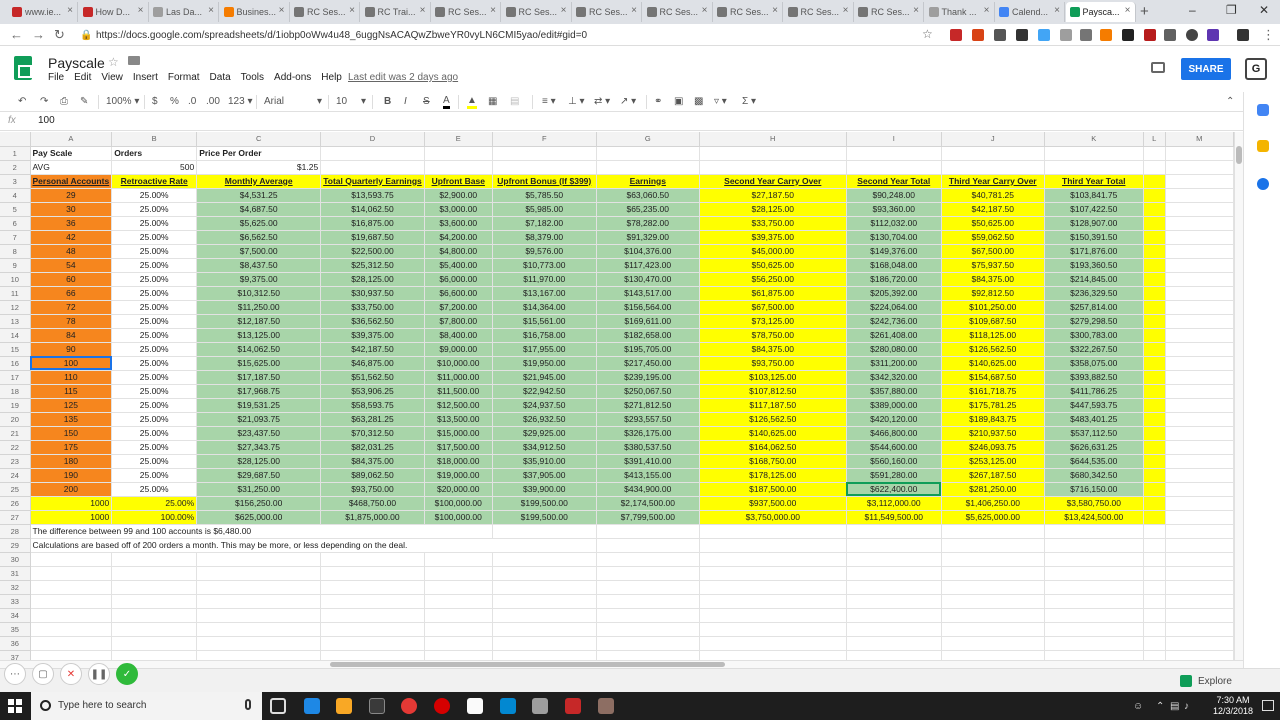 The height and width of the screenshot is (720, 1280). I want to click on data-cell: $267,187.50, so click(993, 475).